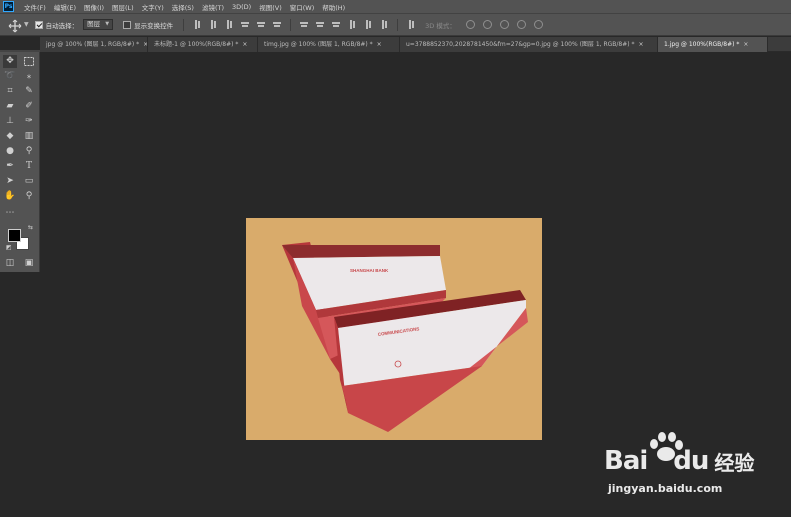 The image size is (791, 517). I want to click on lasso-tool-icon: ➰, so click(10, 76).